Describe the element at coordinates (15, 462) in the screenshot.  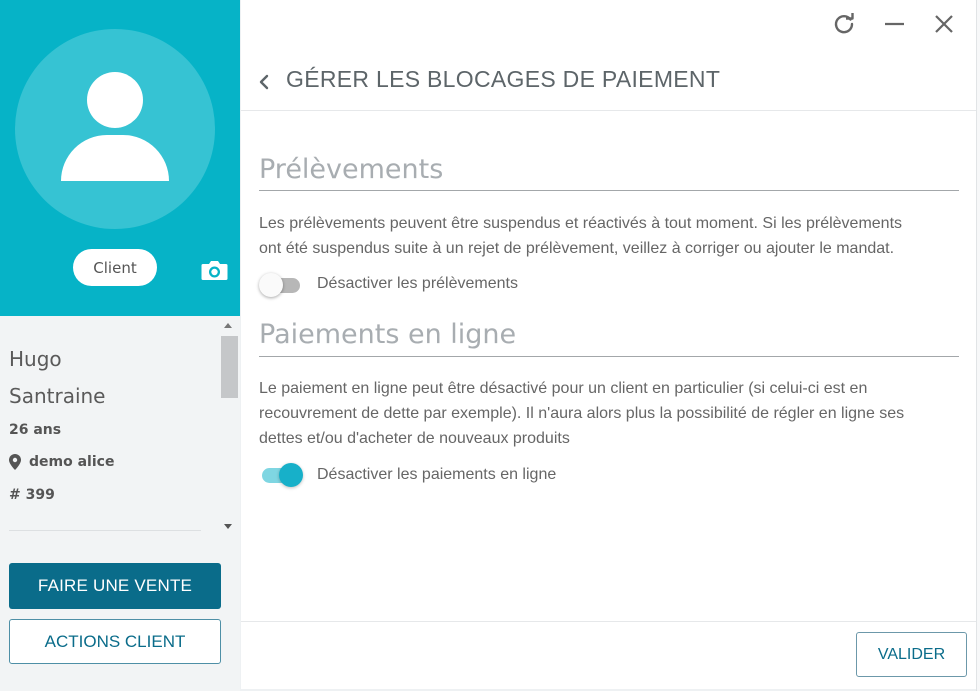
I see `location-pin-icon` at that location.